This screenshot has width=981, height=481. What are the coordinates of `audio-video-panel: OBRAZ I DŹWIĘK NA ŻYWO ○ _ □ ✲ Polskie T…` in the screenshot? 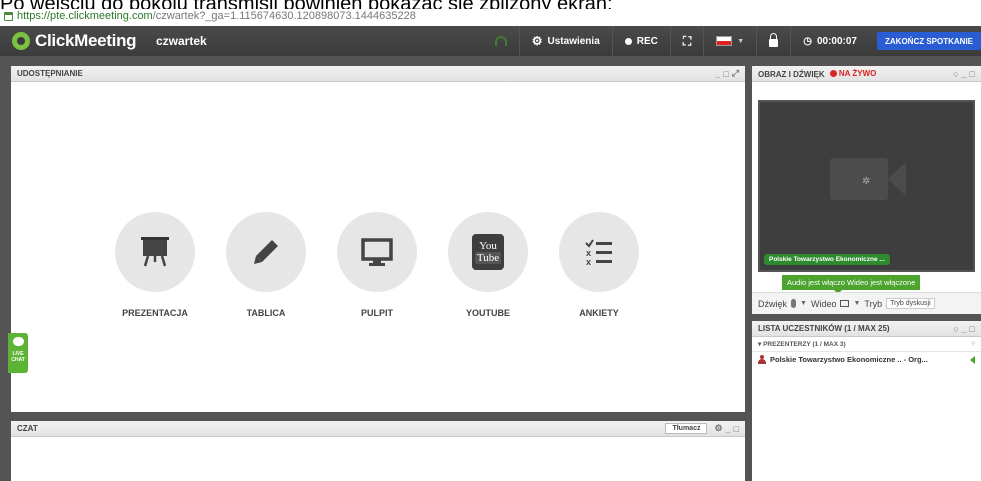 It's located at (866, 190).